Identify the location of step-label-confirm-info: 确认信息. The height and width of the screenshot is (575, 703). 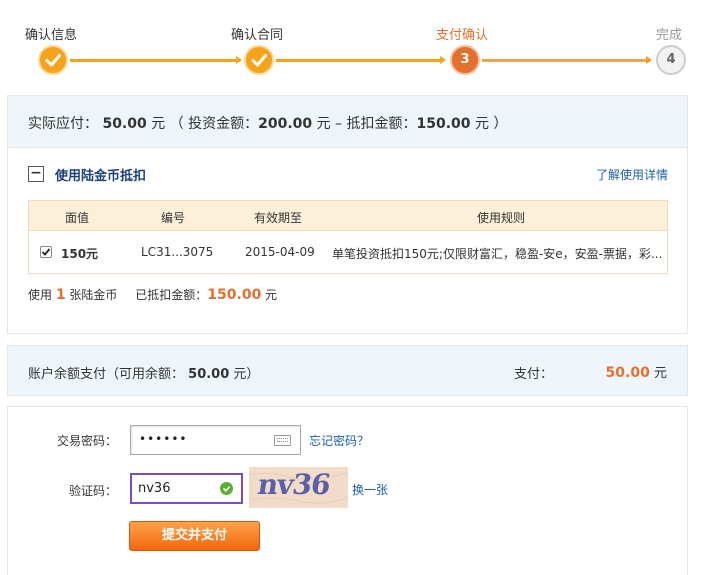
(51, 35).